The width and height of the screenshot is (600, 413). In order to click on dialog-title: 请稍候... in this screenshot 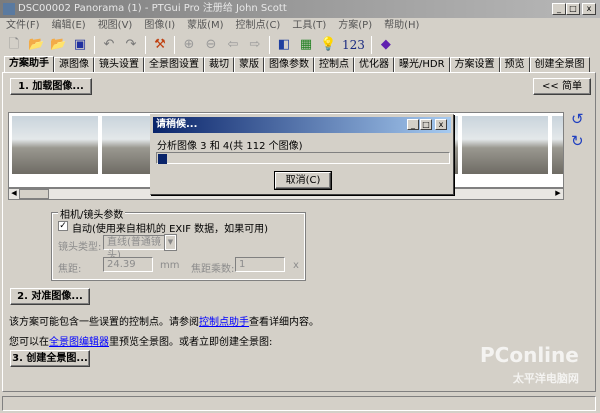, I will do `click(177, 124)`.